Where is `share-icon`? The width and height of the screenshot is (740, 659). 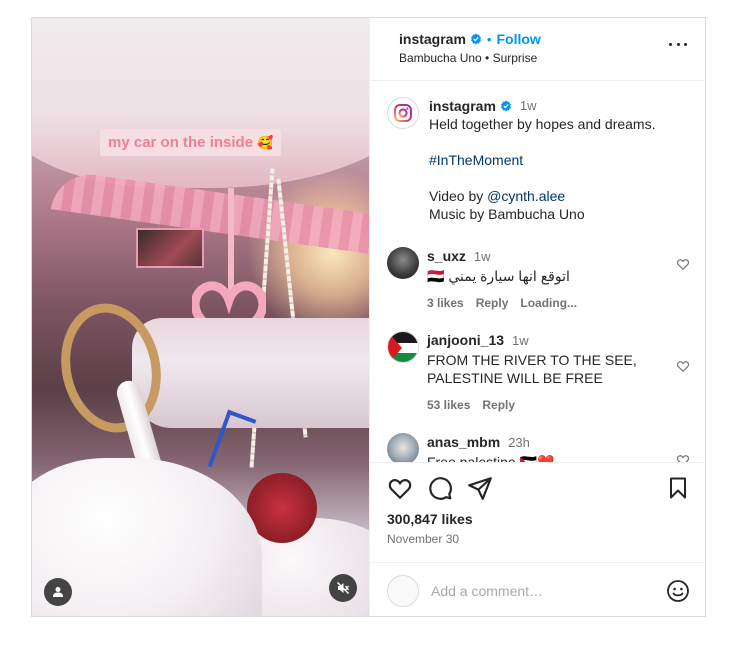 share-icon is located at coordinates (480, 488).